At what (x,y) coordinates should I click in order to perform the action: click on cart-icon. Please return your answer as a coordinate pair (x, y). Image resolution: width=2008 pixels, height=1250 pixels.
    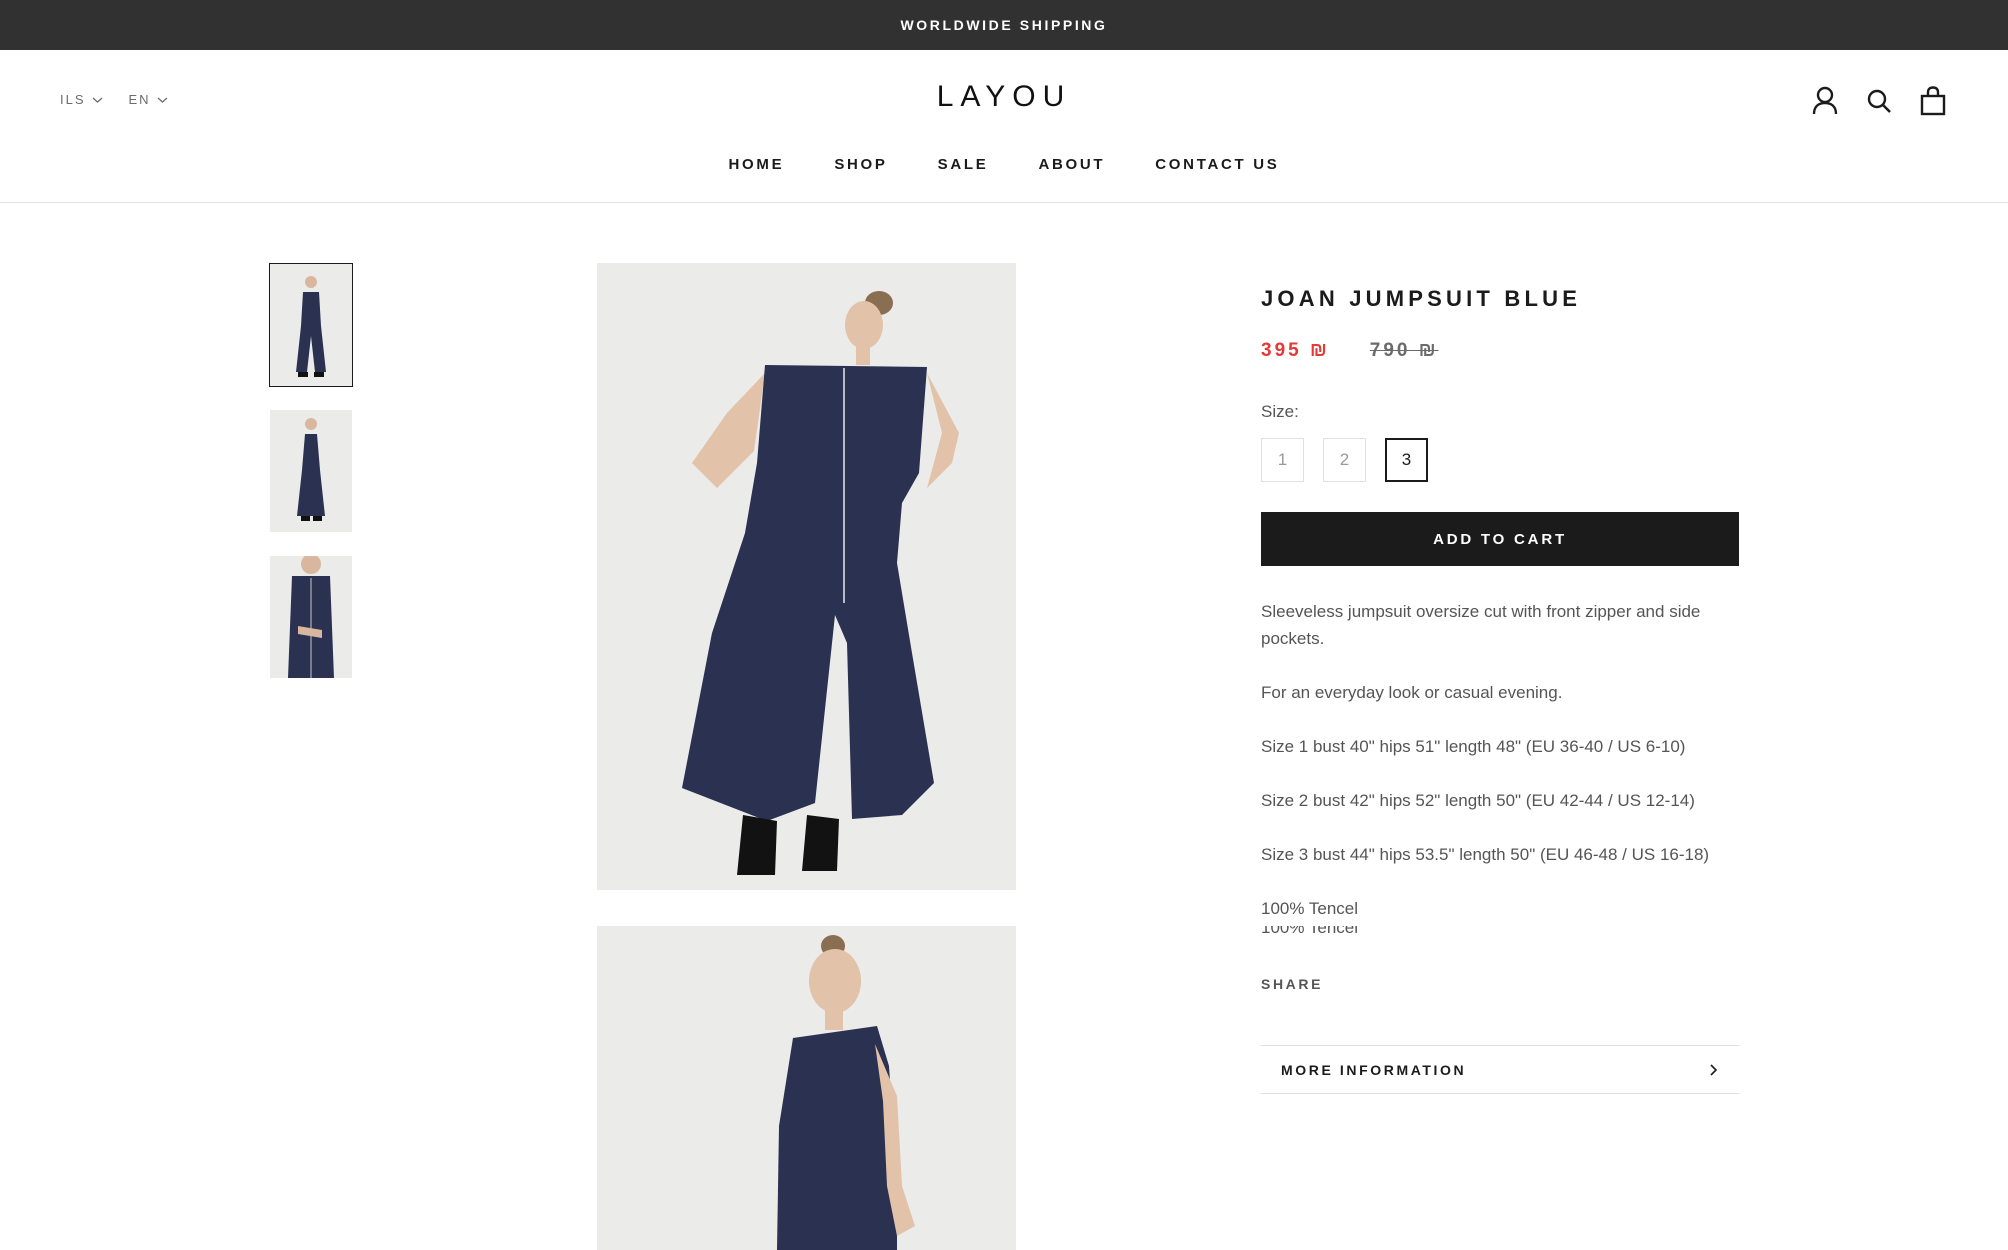
    Looking at the image, I should click on (1933, 101).